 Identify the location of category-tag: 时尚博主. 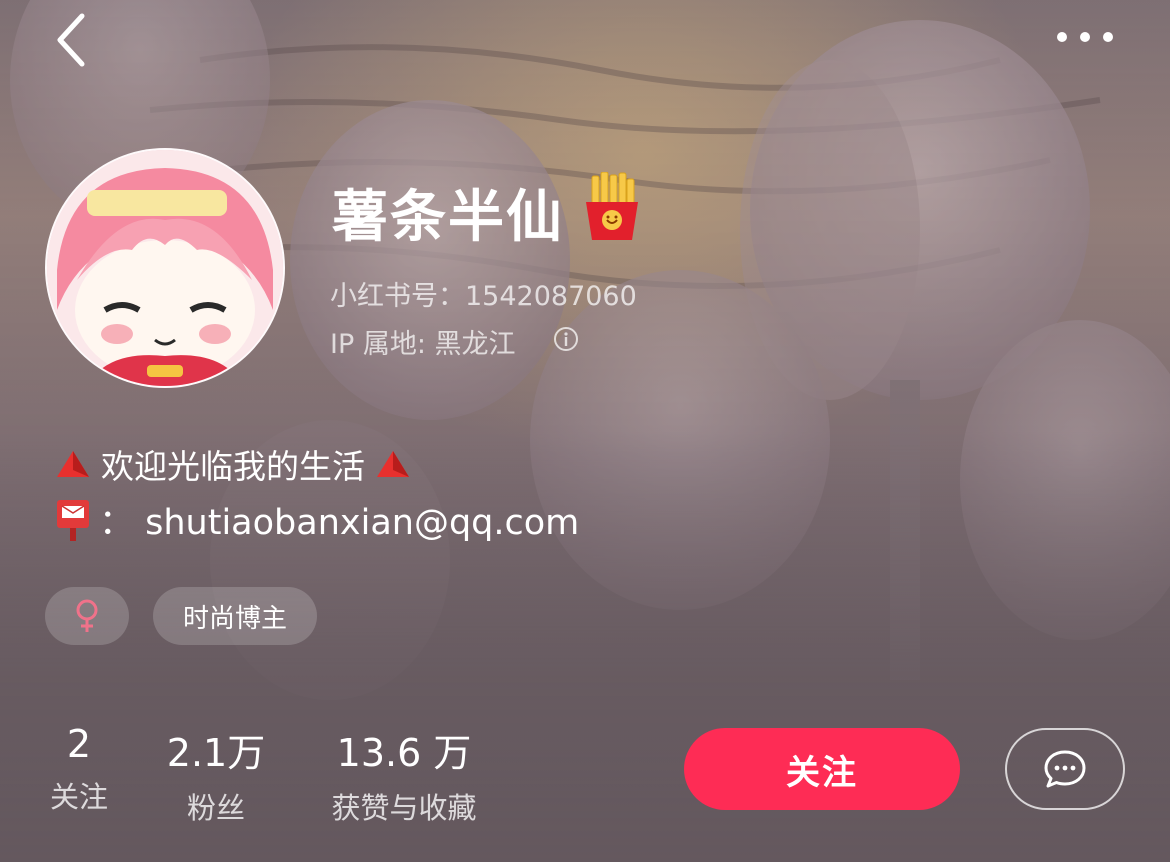
(235, 616).